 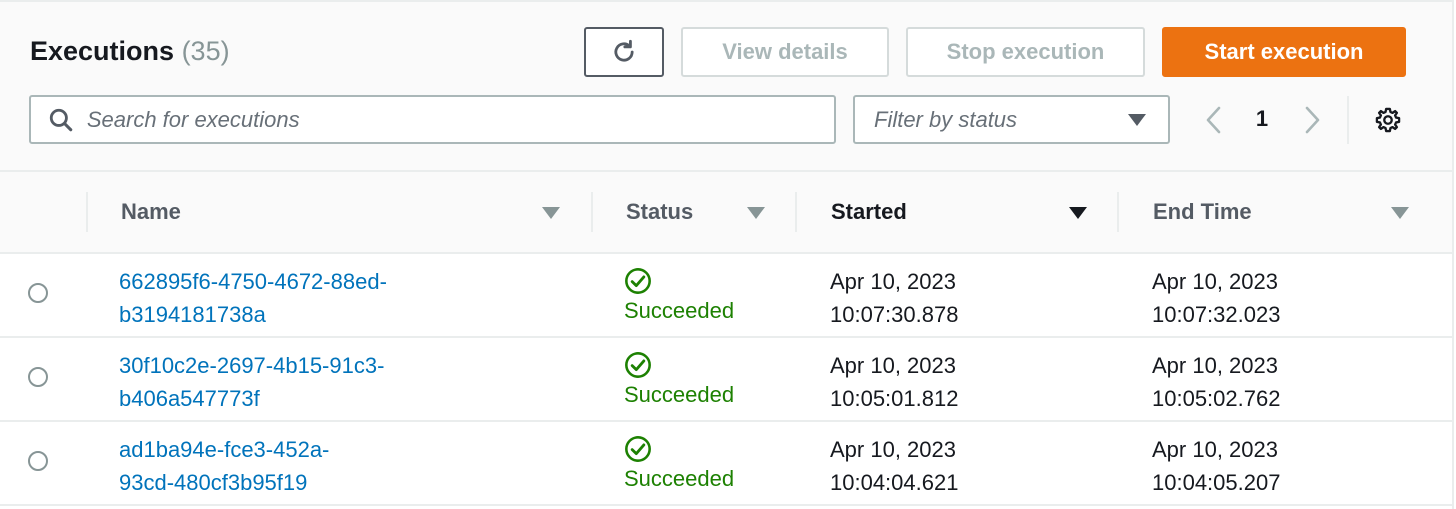 What do you see at coordinates (1216, 298) in the screenshot?
I see `end-time-cell: Apr 10, 2023 10:07:32.023` at bounding box center [1216, 298].